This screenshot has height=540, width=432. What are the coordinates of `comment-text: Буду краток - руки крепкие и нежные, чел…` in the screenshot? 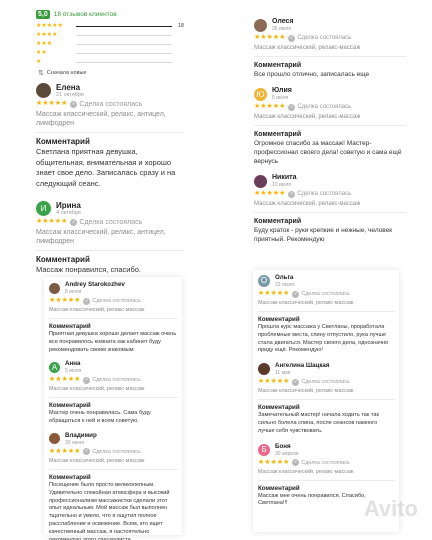 It's located at (323, 235).